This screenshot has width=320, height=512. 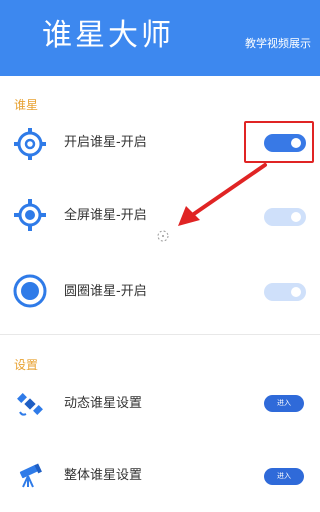 I want to click on tutorial-video-link: 教学视频展示, so click(x=278, y=44).